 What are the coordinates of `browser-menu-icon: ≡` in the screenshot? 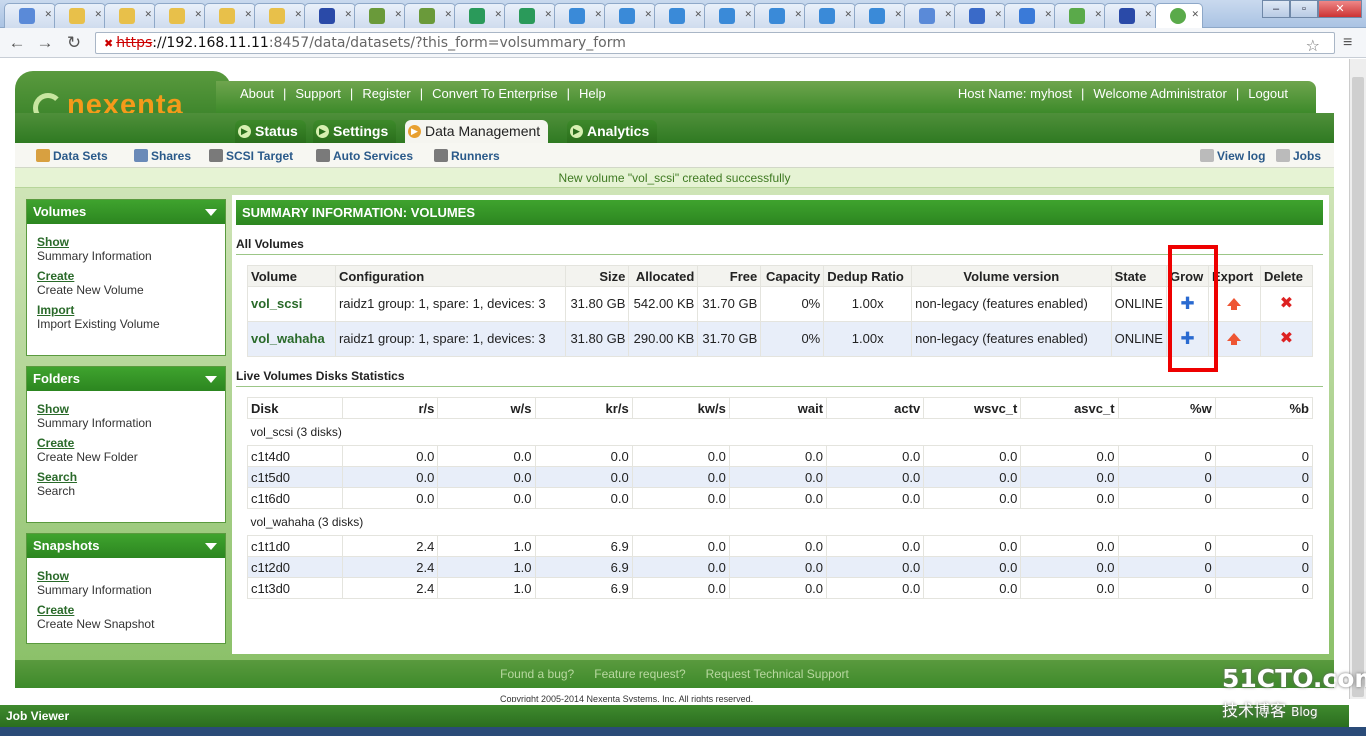 It's located at (1347, 43).